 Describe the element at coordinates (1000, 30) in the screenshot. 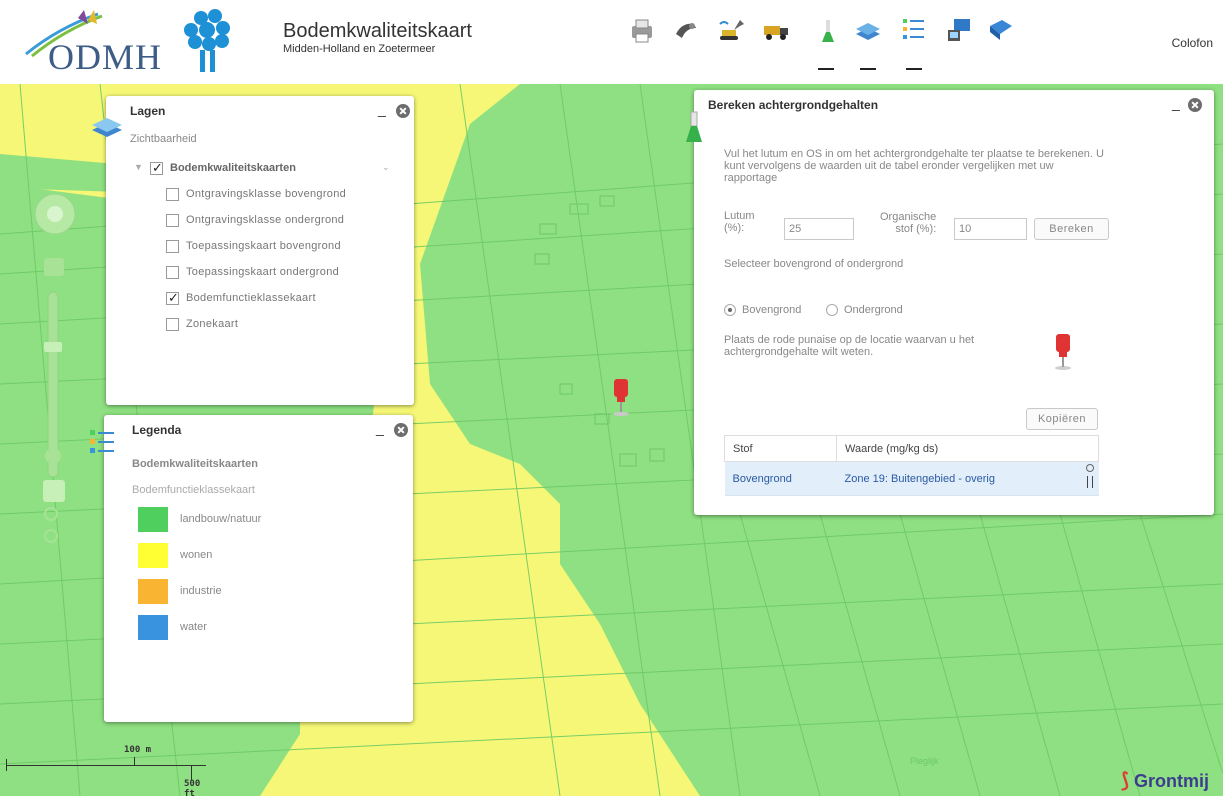

I see `book-icon` at that location.